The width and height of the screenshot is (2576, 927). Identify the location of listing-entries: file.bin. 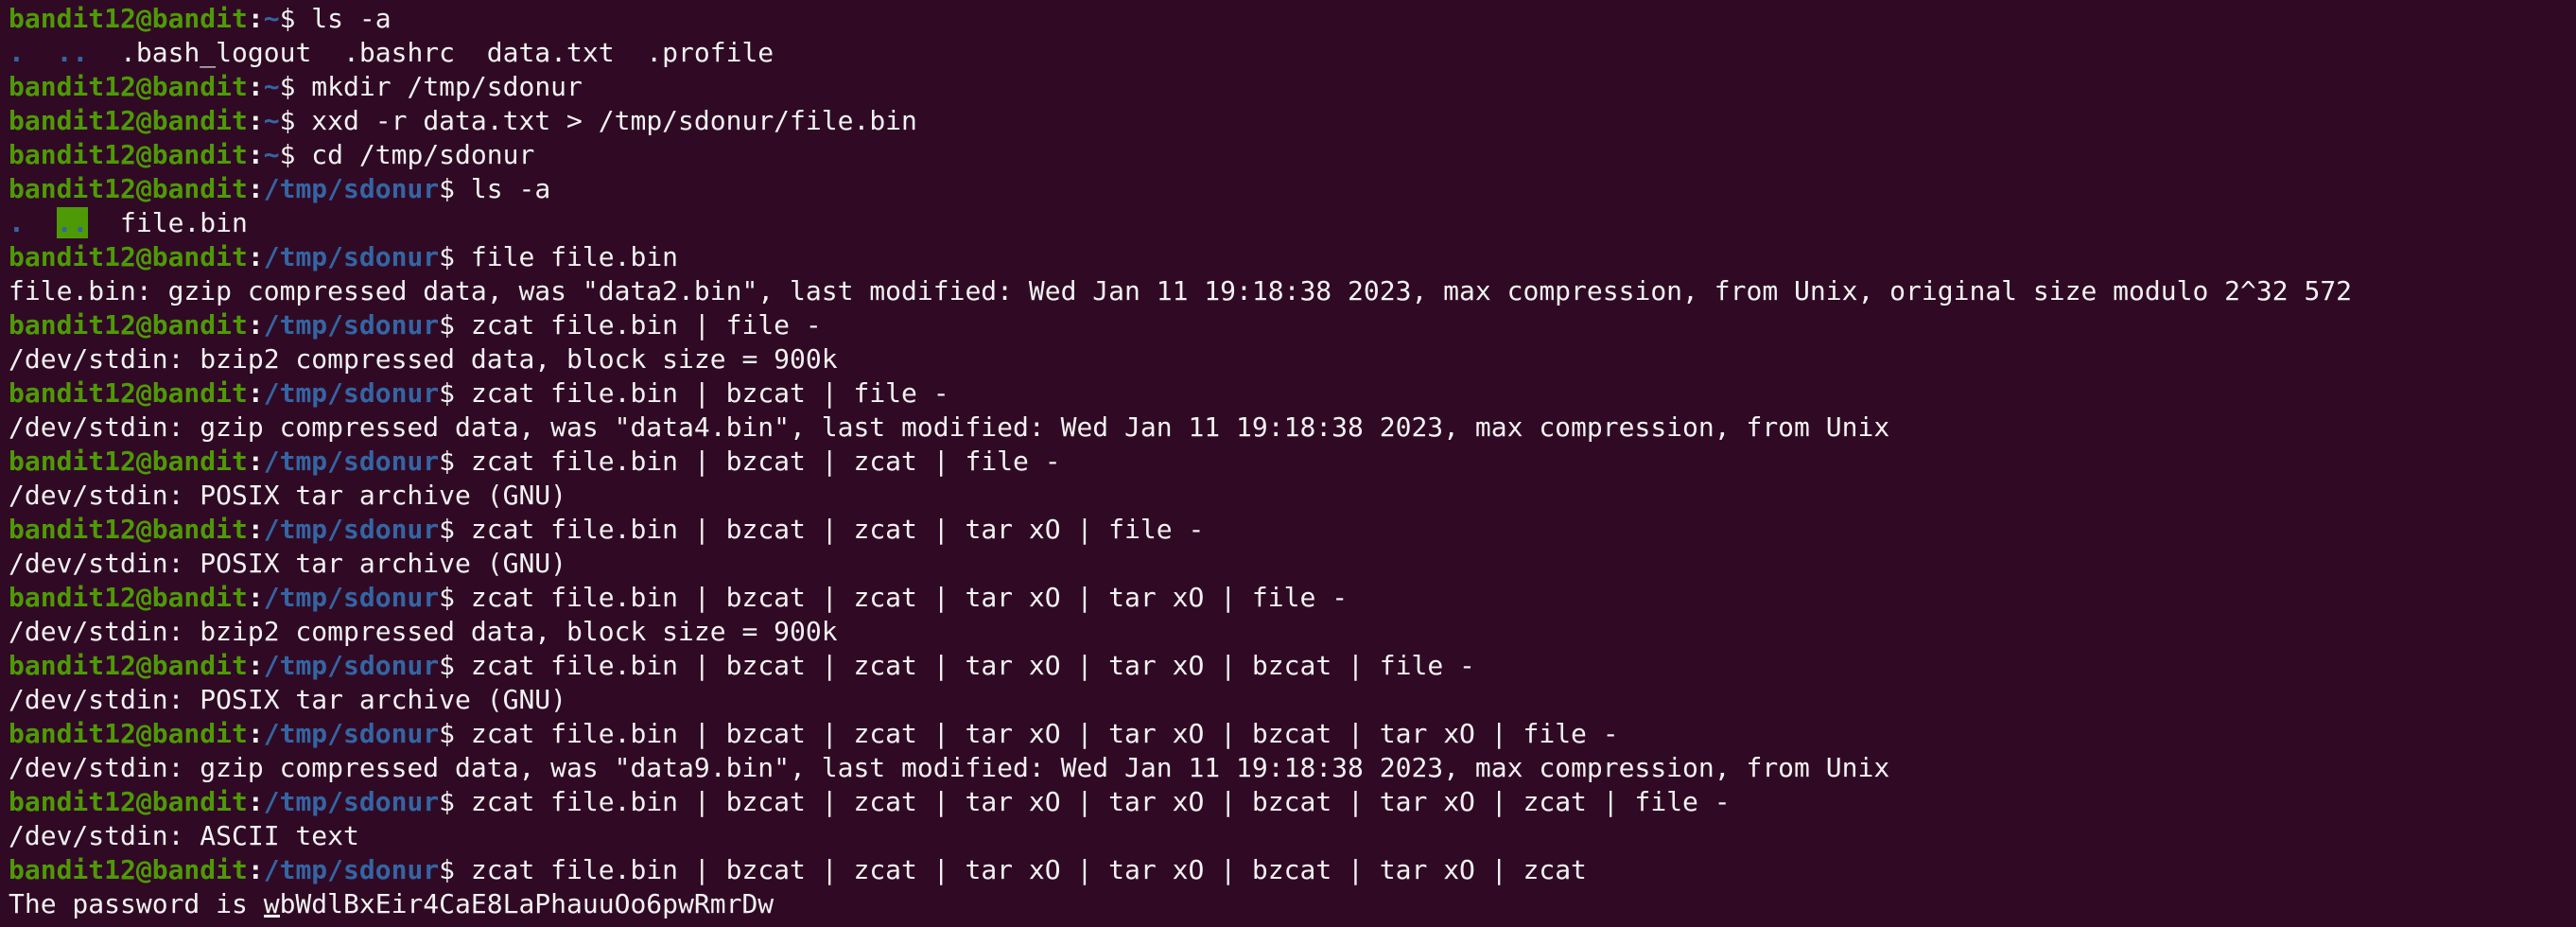
(168, 222).